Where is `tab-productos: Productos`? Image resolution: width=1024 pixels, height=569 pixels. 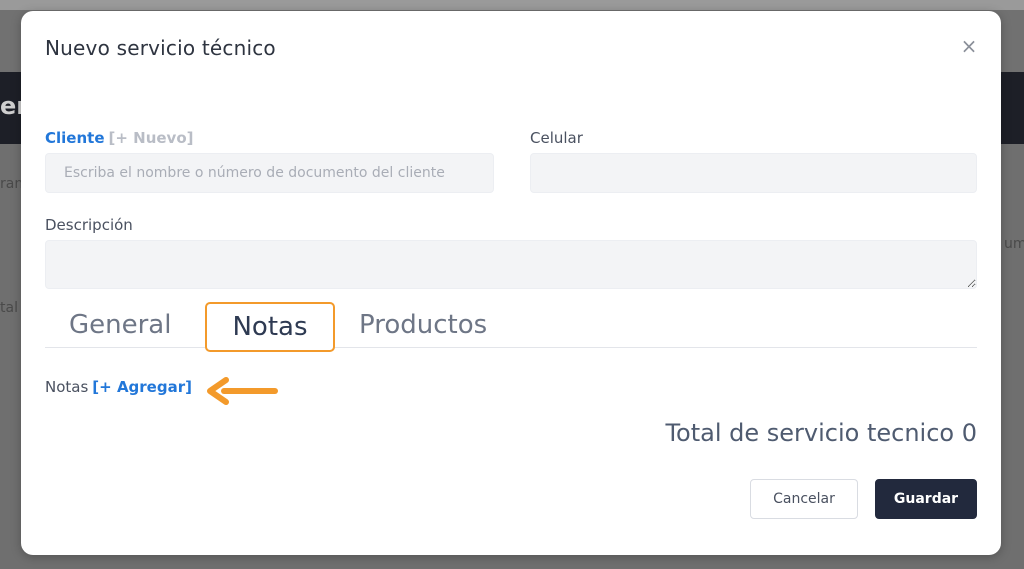
tab-productos: Productos is located at coordinates (423, 325).